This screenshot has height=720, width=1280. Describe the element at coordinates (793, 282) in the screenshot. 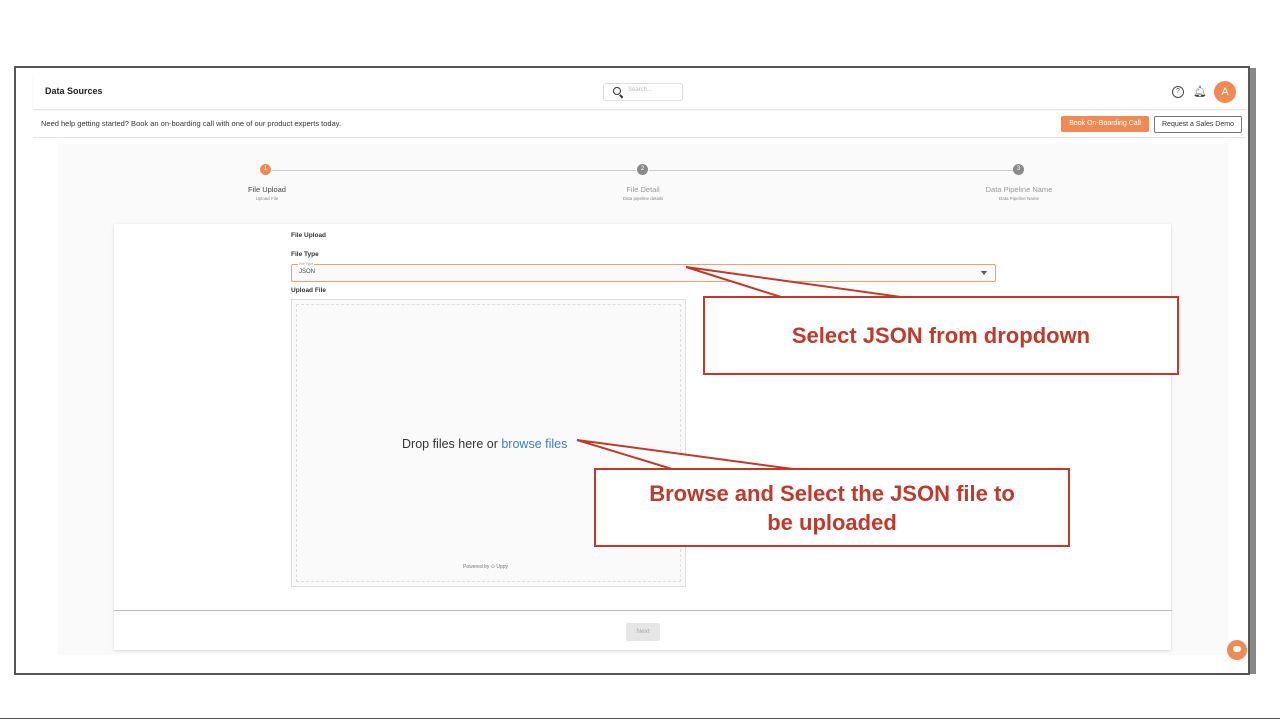

I see `callout-1-pointer` at that location.